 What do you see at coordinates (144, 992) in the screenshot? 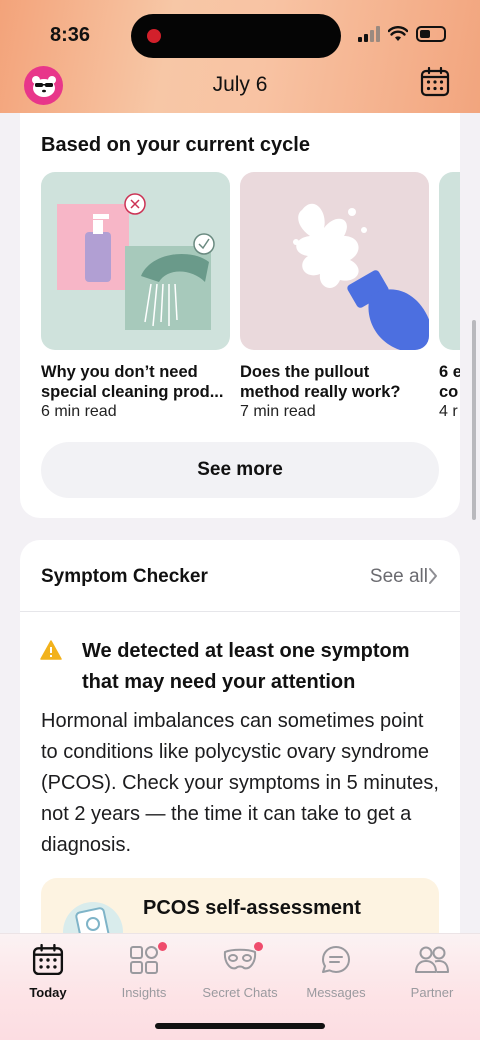
I see `tab-label: Insights` at bounding box center [144, 992].